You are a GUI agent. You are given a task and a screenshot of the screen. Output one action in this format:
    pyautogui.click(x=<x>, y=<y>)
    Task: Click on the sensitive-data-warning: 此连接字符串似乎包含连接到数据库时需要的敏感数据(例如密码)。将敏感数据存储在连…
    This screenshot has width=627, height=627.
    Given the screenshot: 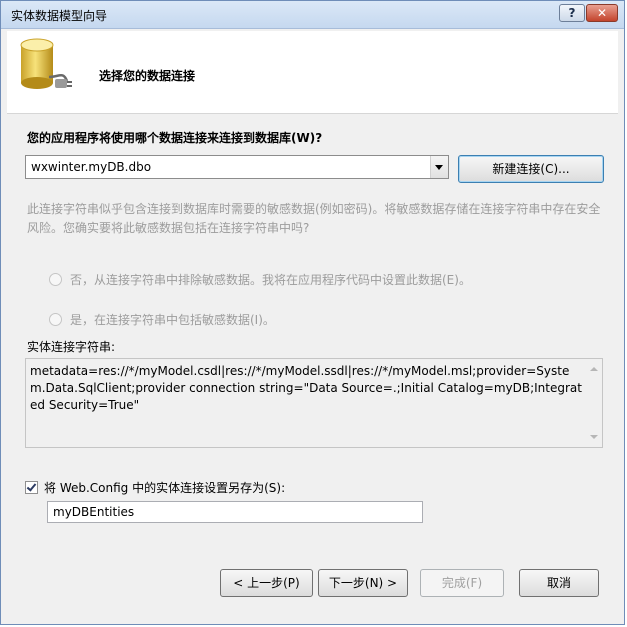 What is the action you would take?
    pyautogui.click(x=314, y=218)
    